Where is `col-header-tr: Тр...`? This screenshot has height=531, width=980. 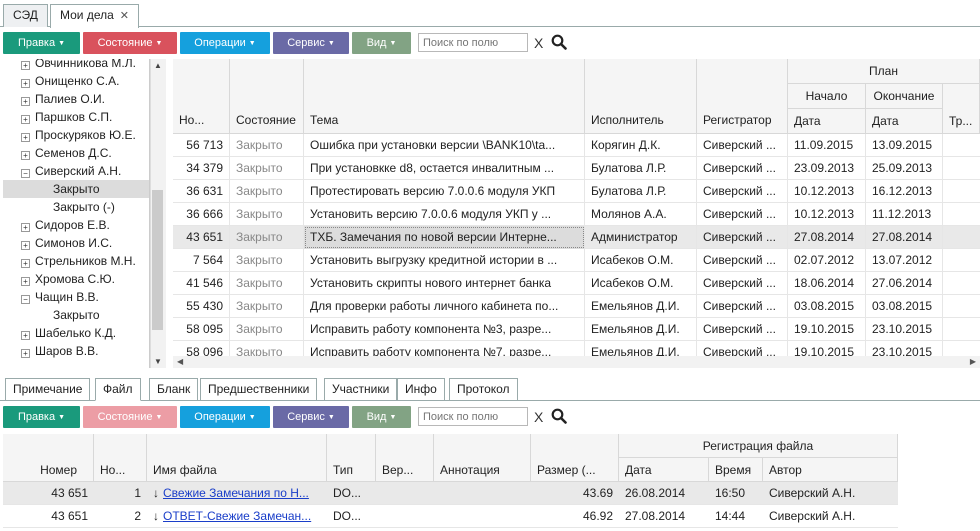 col-header-tr: Тр... is located at coordinates (961, 109).